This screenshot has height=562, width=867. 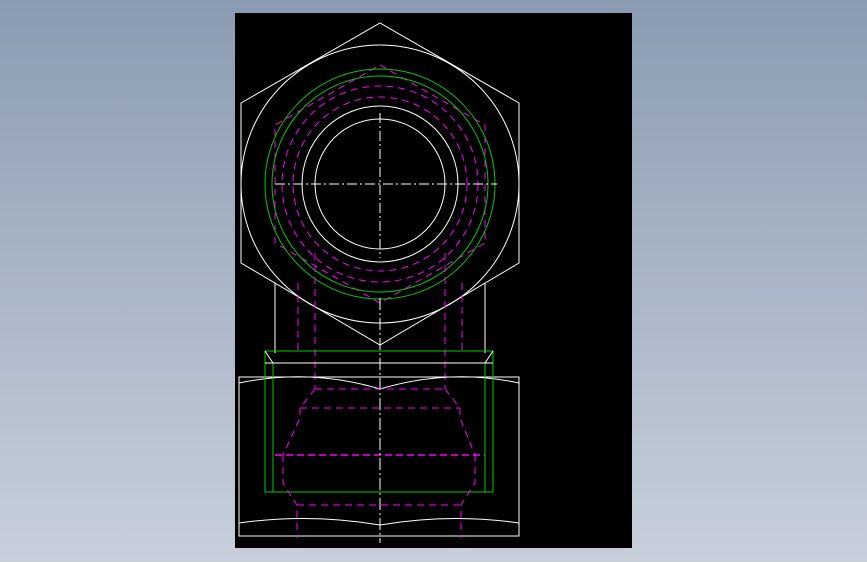 What do you see at coordinates (449, 521) in the screenshot?
I see `chamfer-arc-bottom-right` at bounding box center [449, 521].